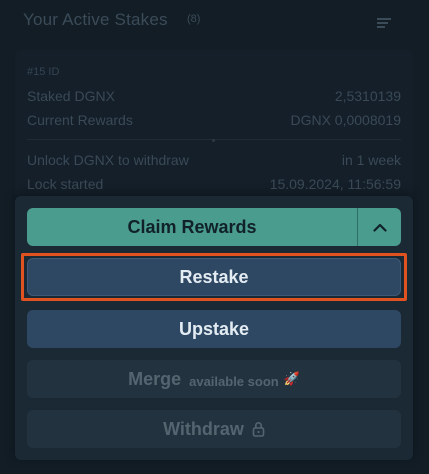  Describe the element at coordinates (192, 227) in the screenshot. I see `claim-rewards-button: Claim Rewards` at that location.